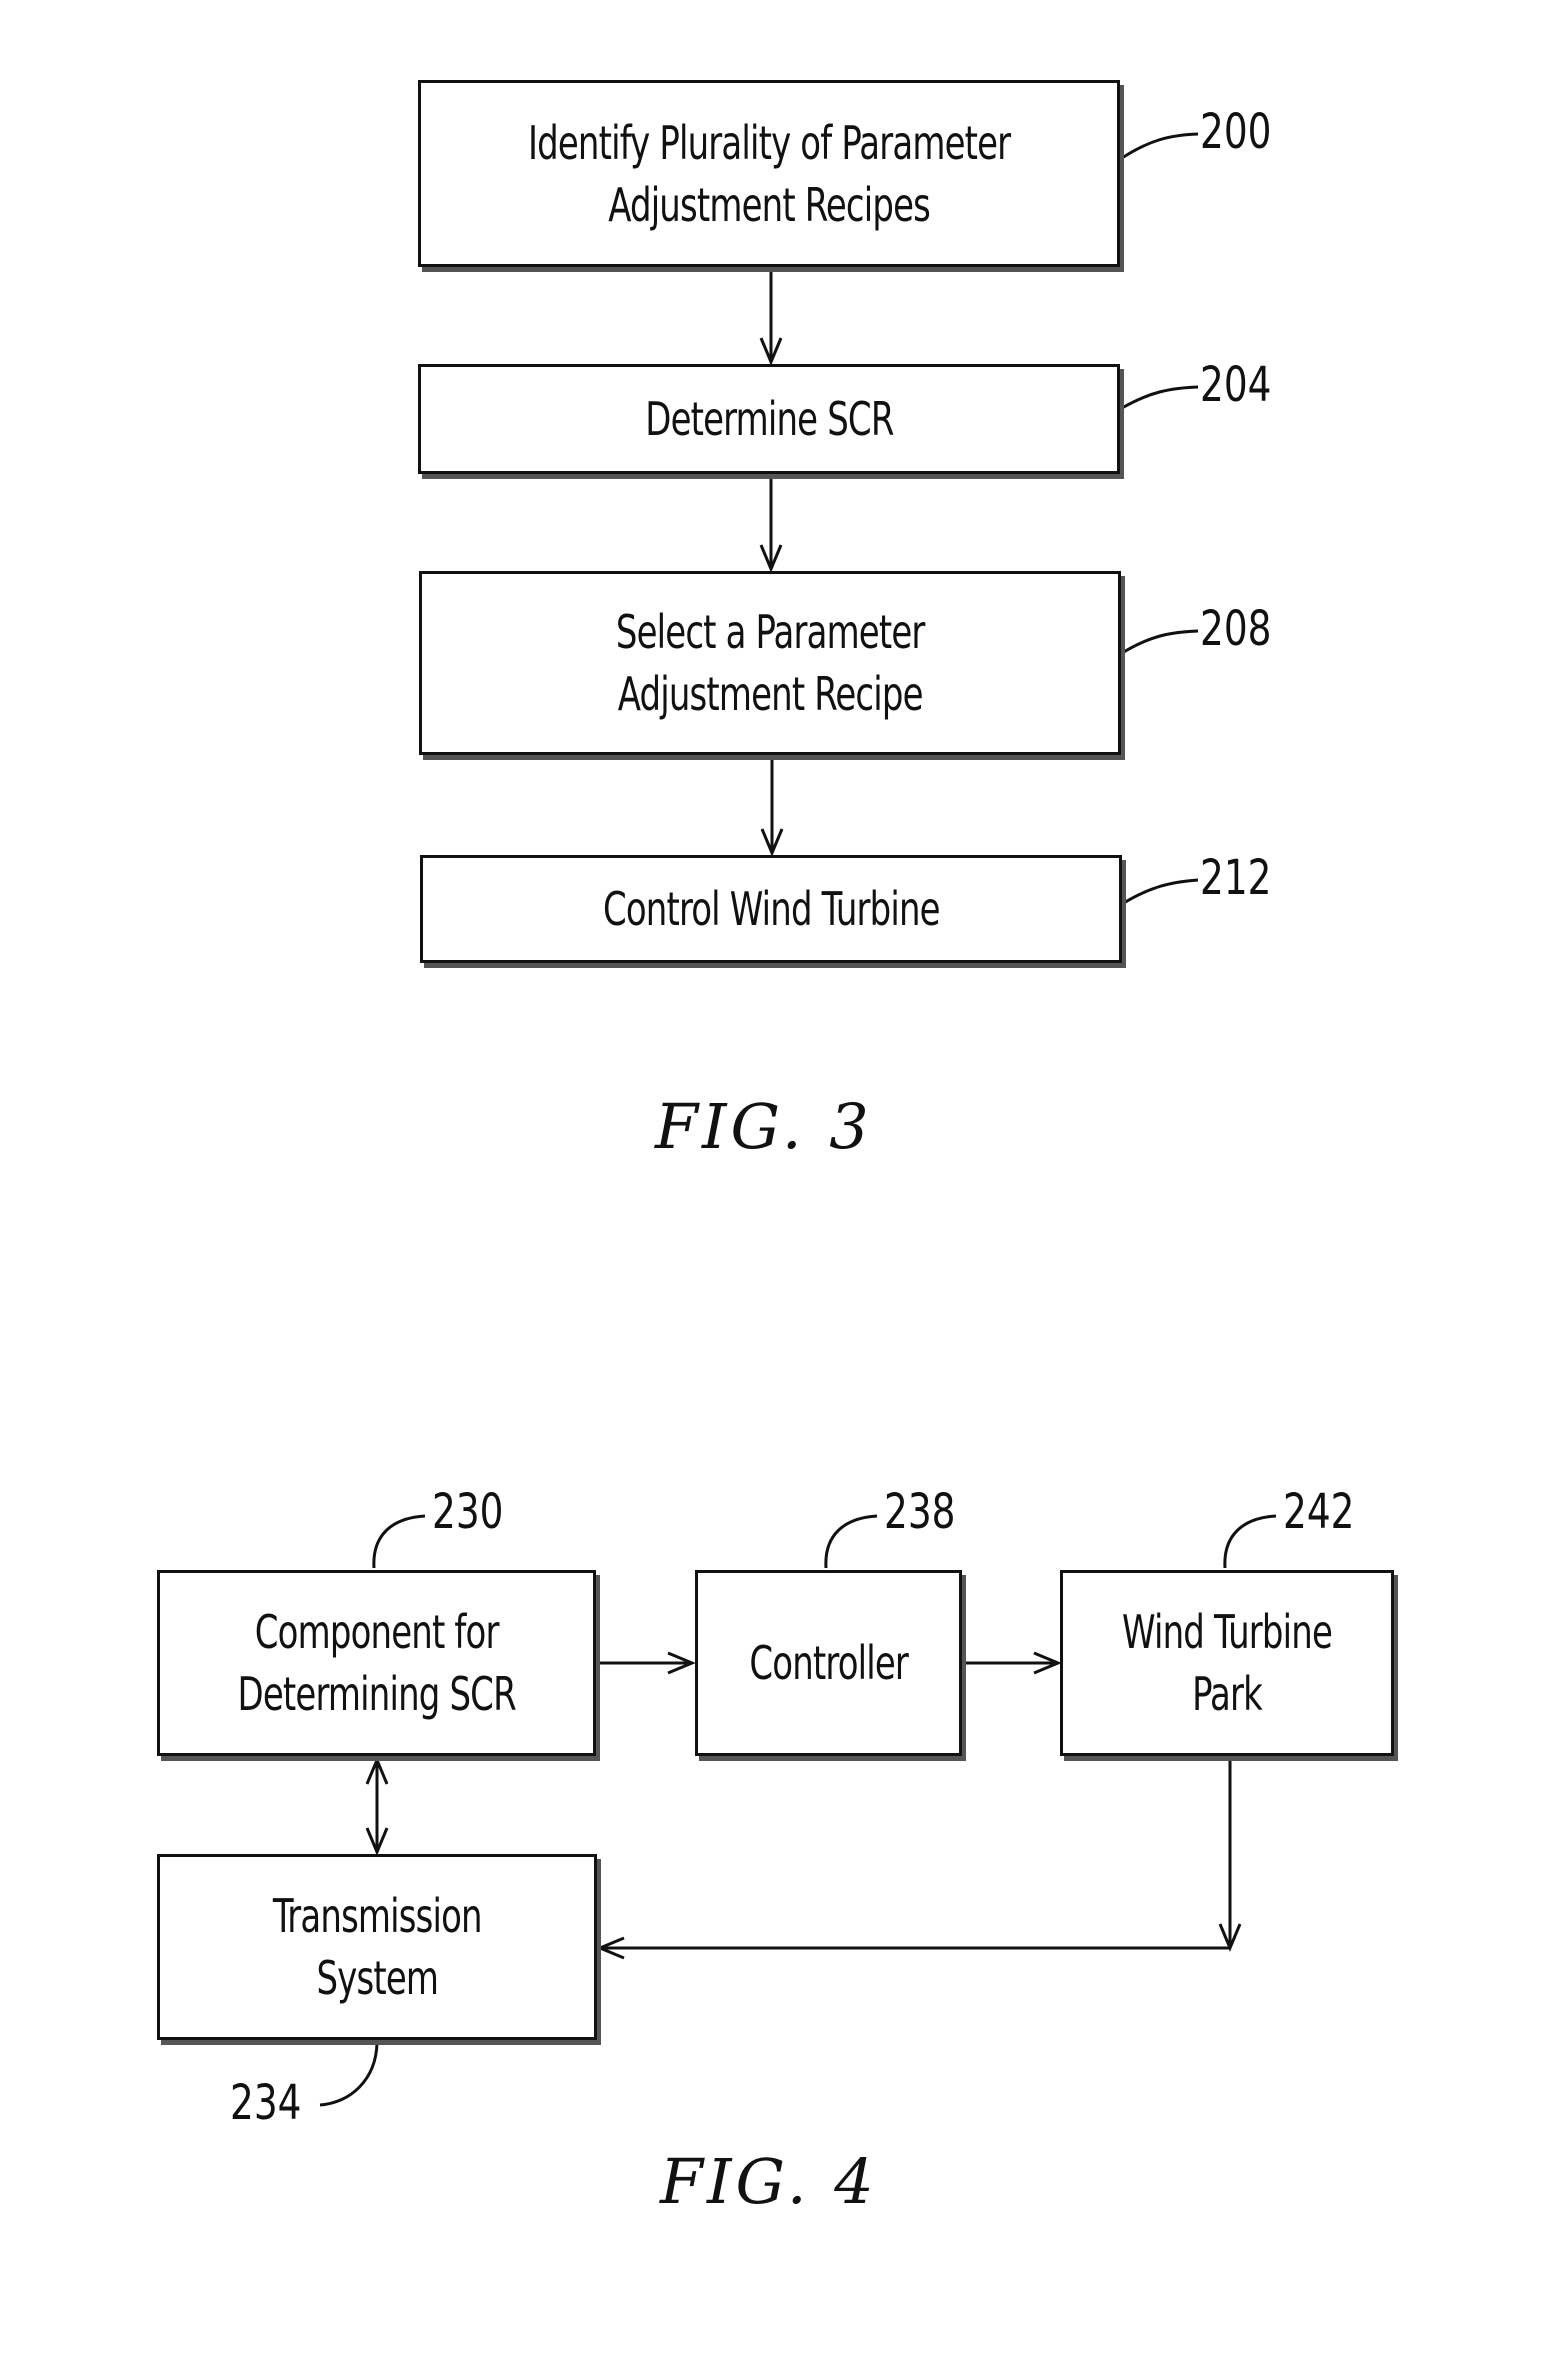 The width and height of the screenshot is (1546, 2378). Describe the element at coordinates (920, 1512) in the screenshot. I see `ref-238: 238` at that location.